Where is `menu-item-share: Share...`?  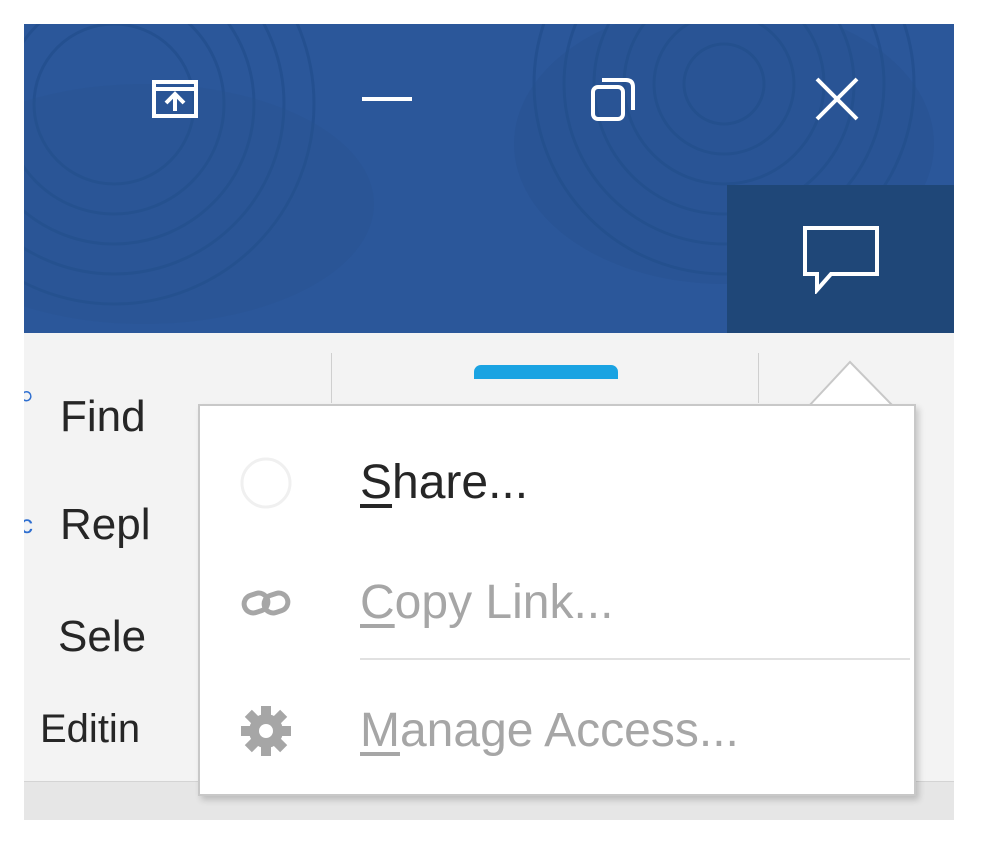
menu-item-share: Share... is located at coordinates (557, 483).